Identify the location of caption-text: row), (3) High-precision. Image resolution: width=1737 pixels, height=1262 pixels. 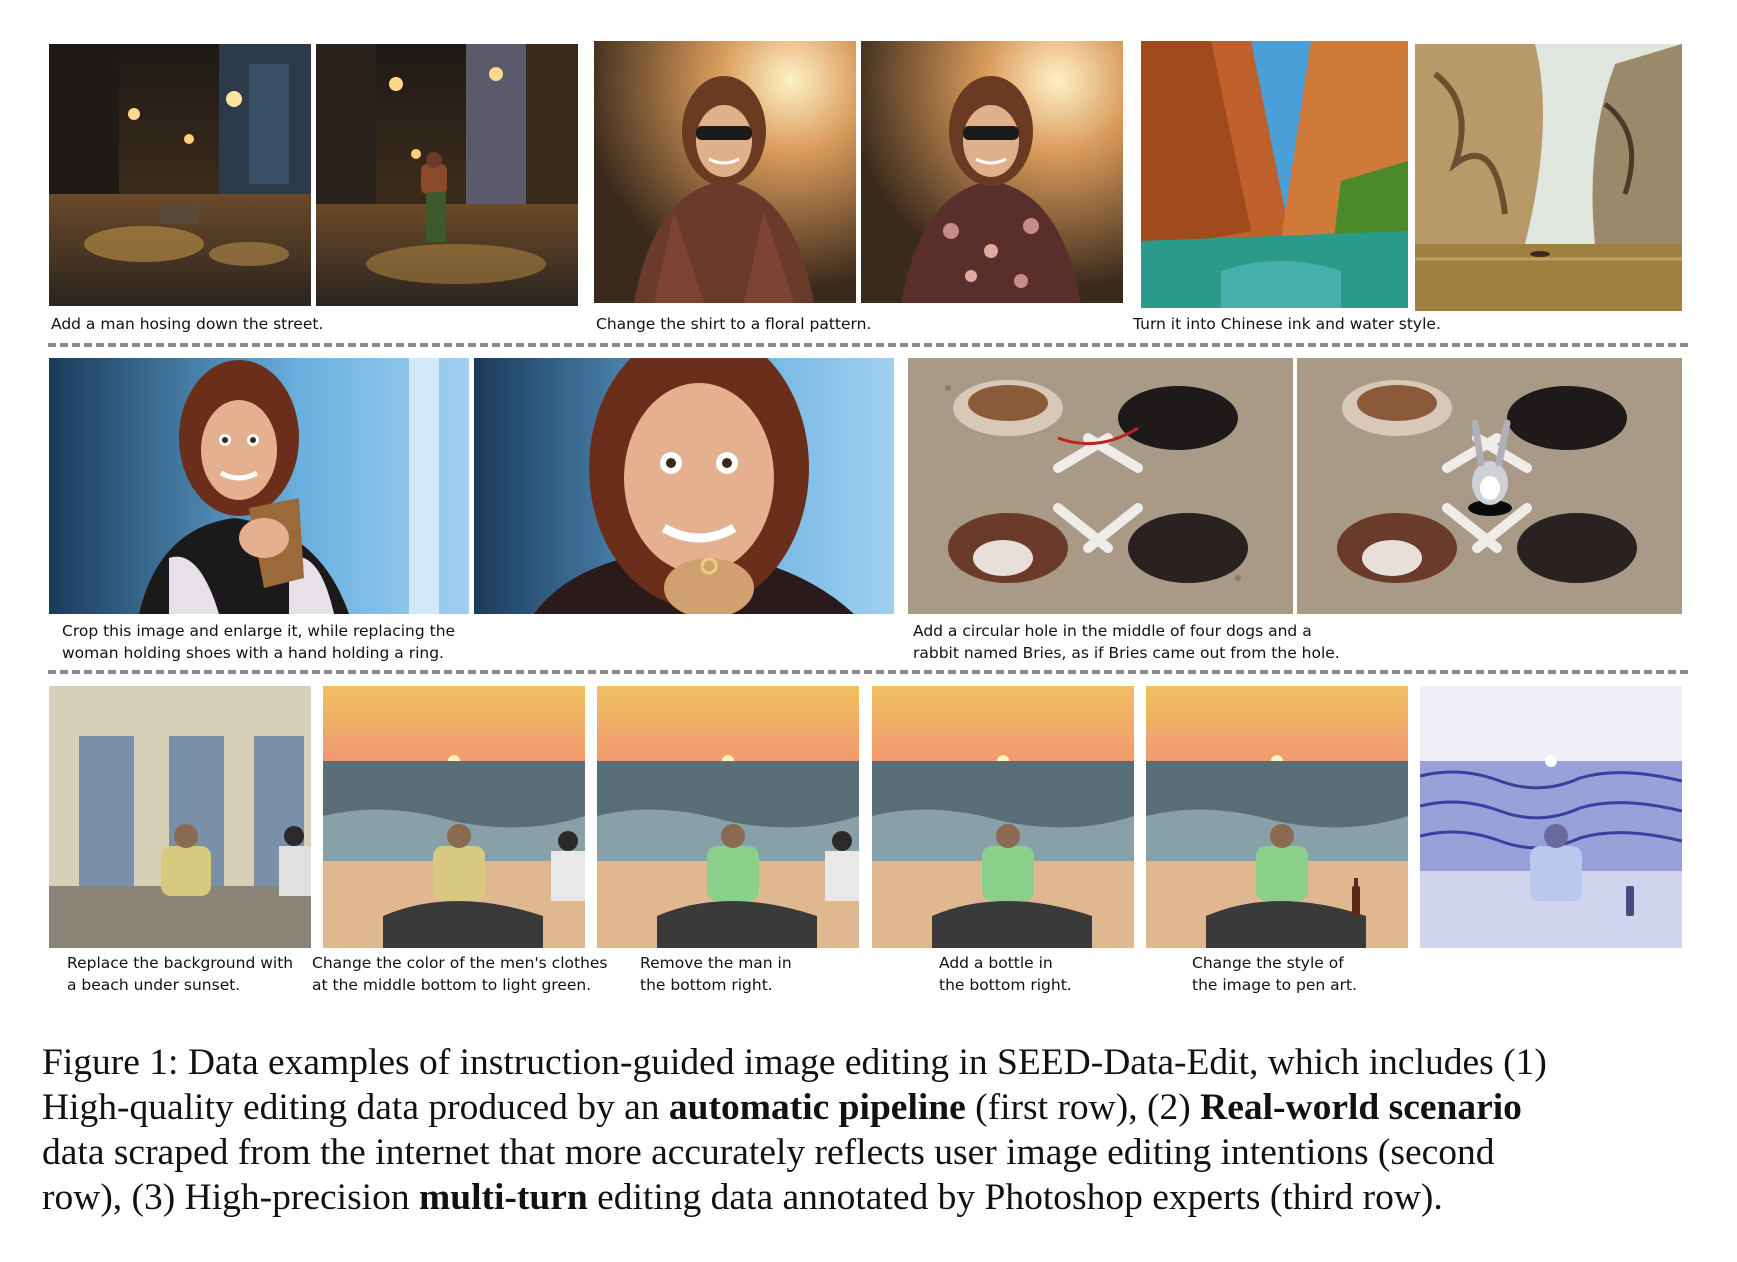
(230, 1197).